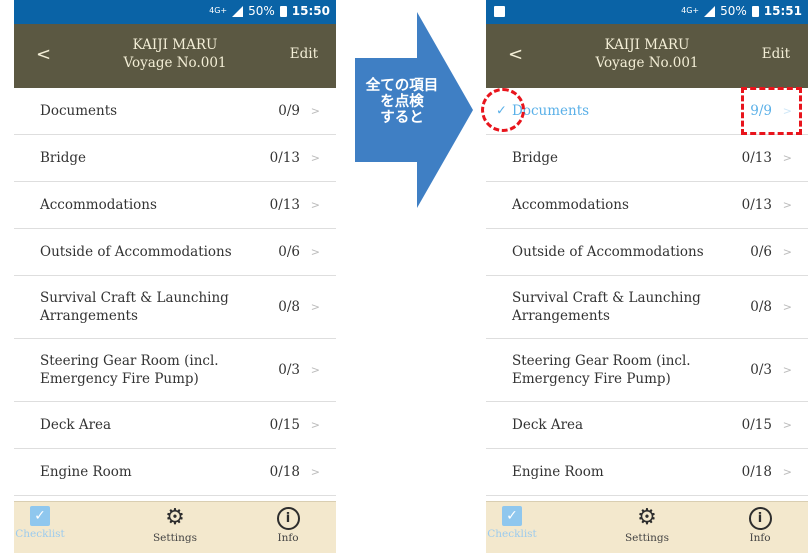 The width and height of the screenshot is (808, 553). I want to click on status-bar: 4G+ 50% 15:51, so click(647, 12).